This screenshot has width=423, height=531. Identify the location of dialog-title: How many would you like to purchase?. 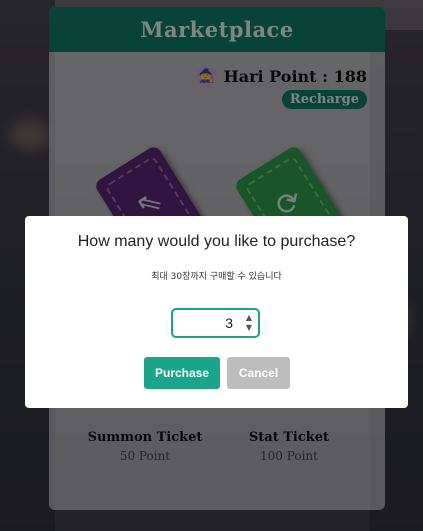
(216, 241).